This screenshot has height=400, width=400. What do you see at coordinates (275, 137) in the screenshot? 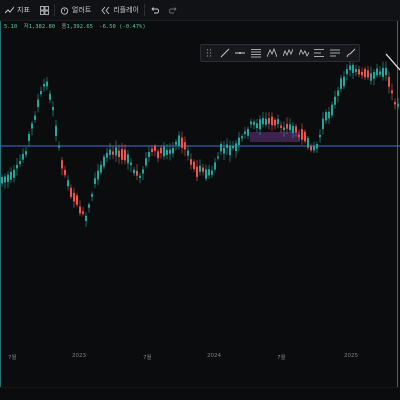
I see `highlight-box` at bounding box center [275, 137].